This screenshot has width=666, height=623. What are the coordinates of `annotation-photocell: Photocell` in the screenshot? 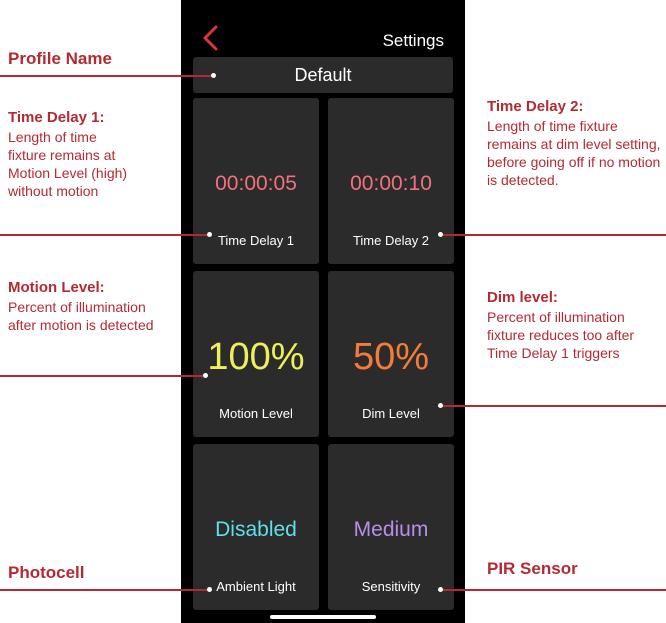 It's located at (46, 574).